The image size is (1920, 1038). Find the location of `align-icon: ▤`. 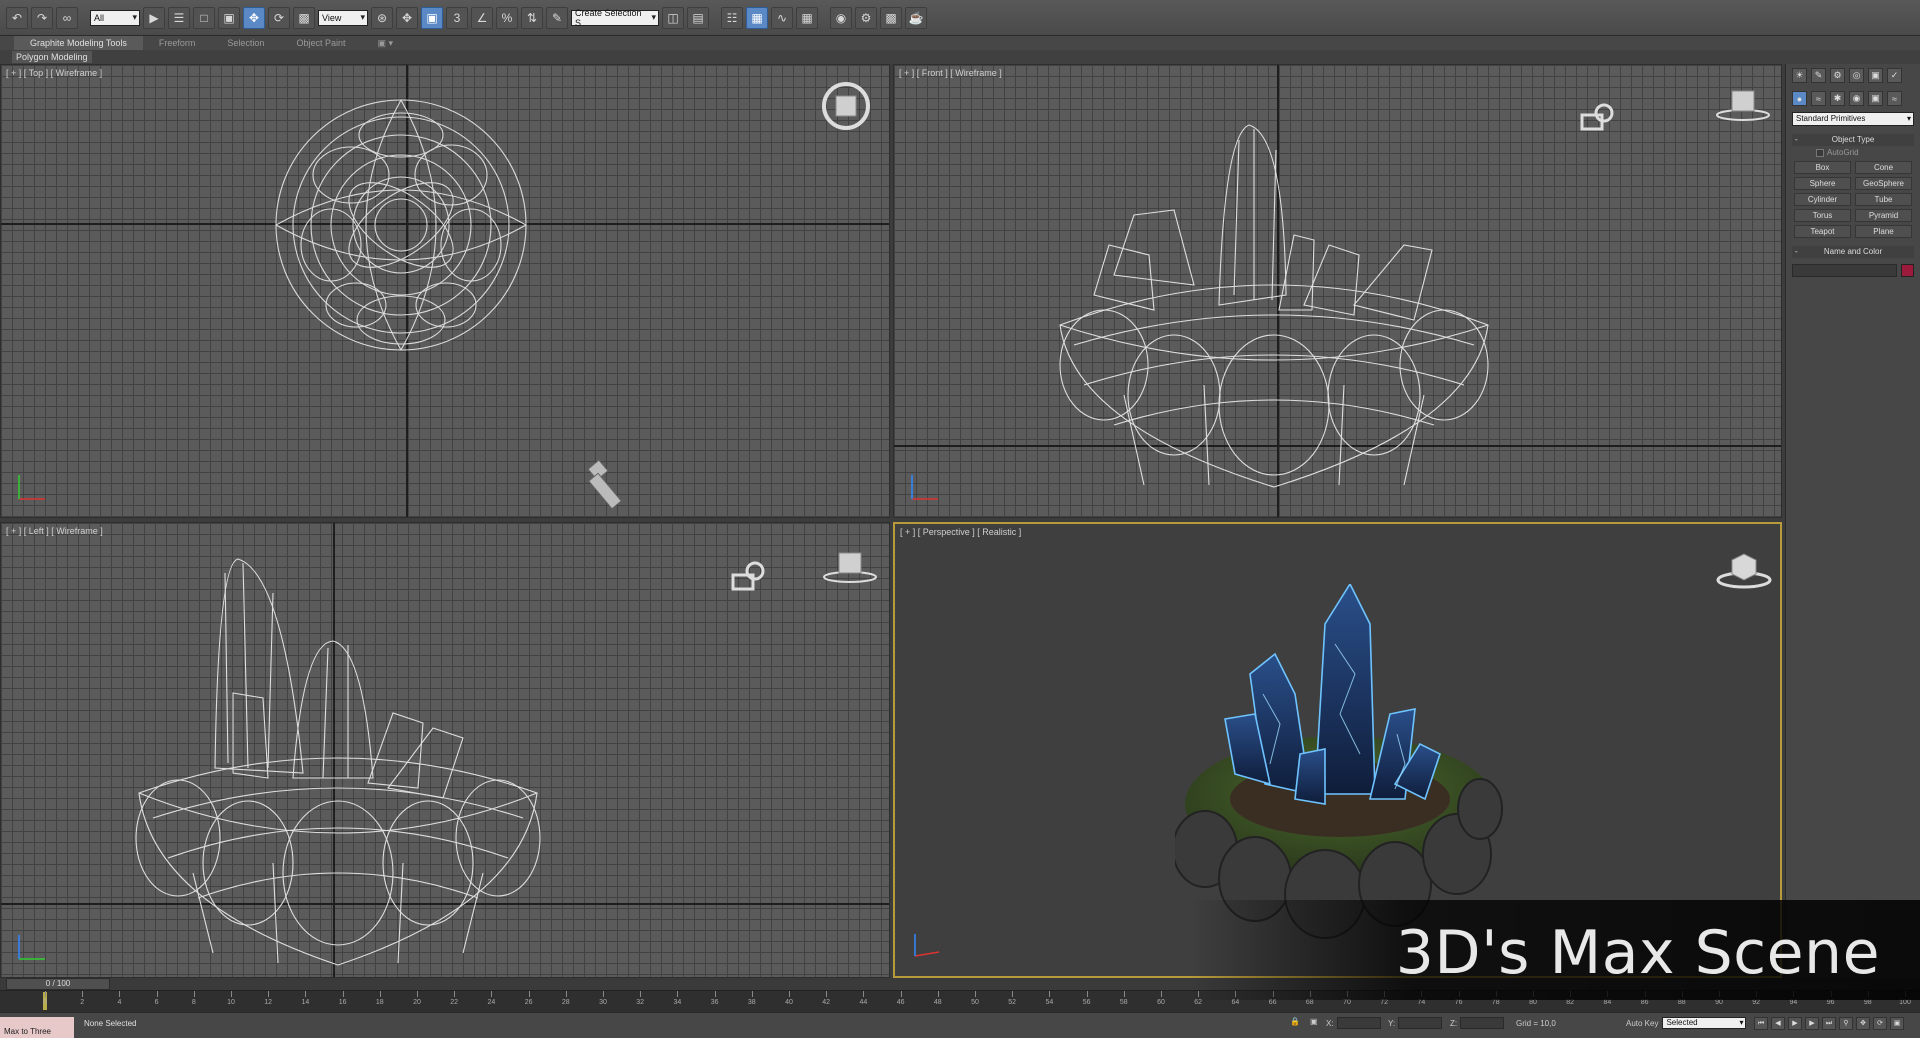

align-icon: ▤ is located at coordinates (698, 17).